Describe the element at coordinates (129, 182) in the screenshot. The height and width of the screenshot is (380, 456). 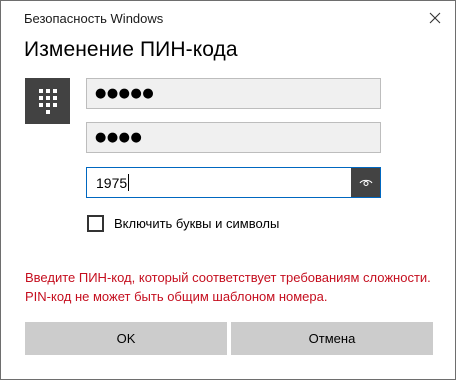
I see `text-caret` at that location.